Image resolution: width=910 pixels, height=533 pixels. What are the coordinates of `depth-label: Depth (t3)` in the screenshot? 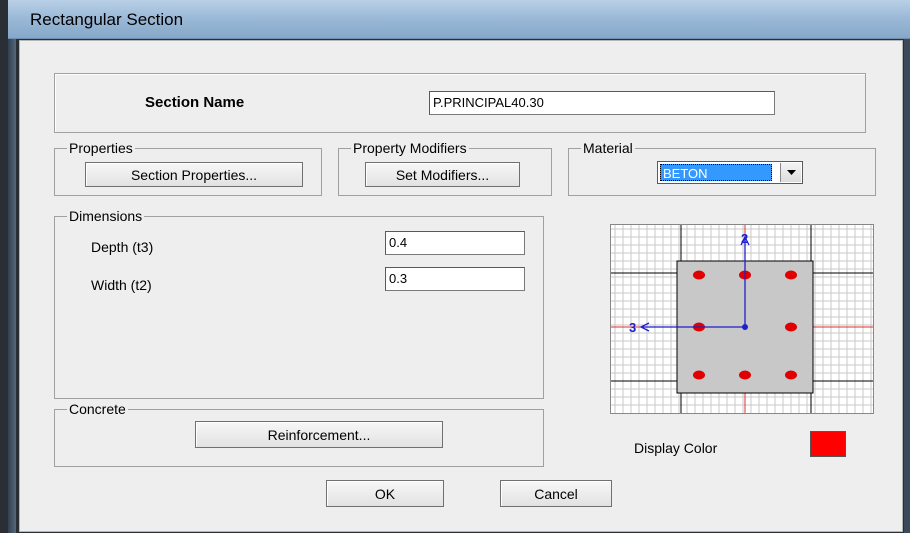 It's located at (122, 247).